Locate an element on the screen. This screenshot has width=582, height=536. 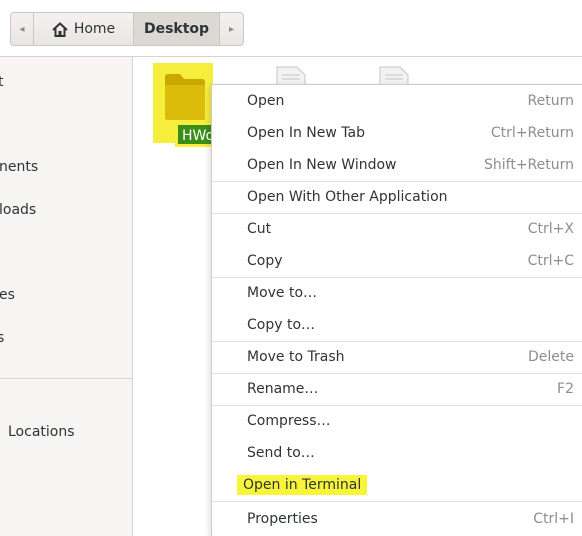
sidebar-item-label: nents is located at coordinates (19, 167).